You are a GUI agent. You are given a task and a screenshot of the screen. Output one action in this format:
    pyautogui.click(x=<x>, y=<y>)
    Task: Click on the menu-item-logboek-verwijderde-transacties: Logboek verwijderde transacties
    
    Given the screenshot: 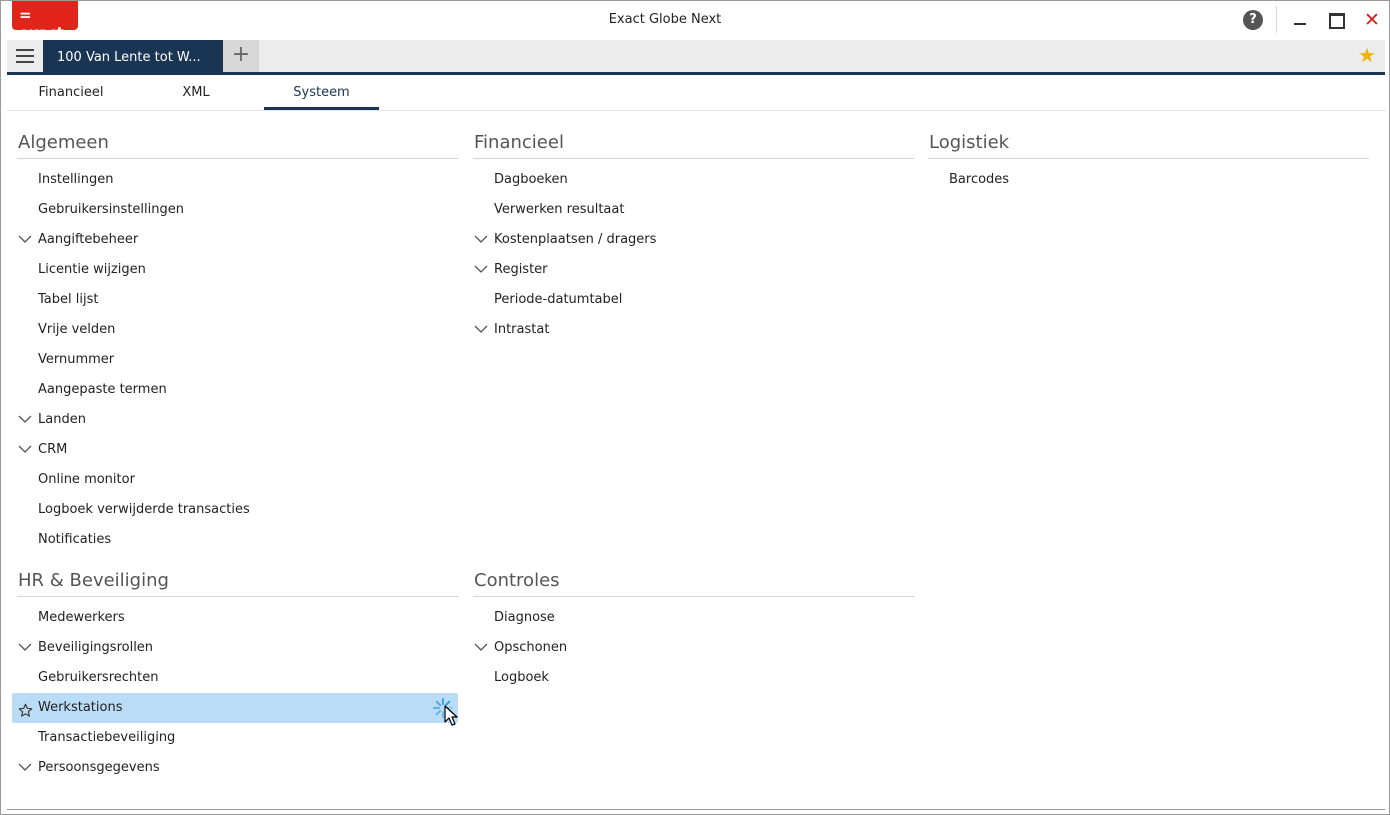 What is the action you would take?
    pyautogui.click(x=237, y=510)
    